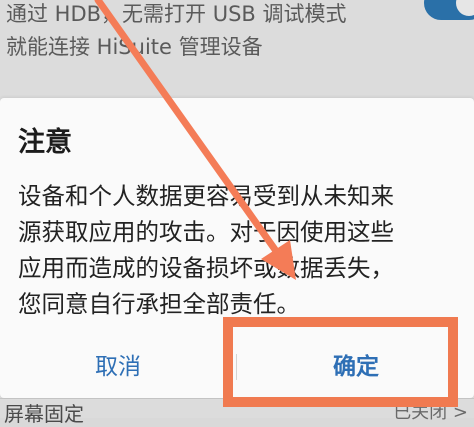 The width and height of the screenshot is (474, 427). What do you see at coordinates (176, 14) in the screenshot?
I see `hdb-description-line-1: 通过 HDB，无需打开 USB 调试模式` at bounding box center [176, 14].